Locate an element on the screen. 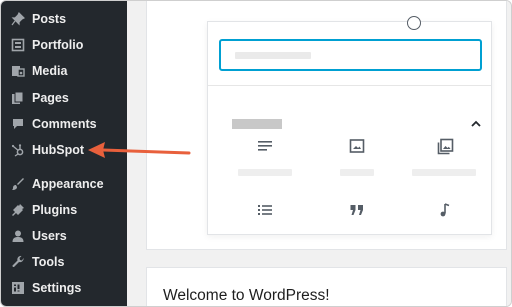 The width and height of the screenshot is (512, 307). paragraph-icon is located at coordinates (265, 146).